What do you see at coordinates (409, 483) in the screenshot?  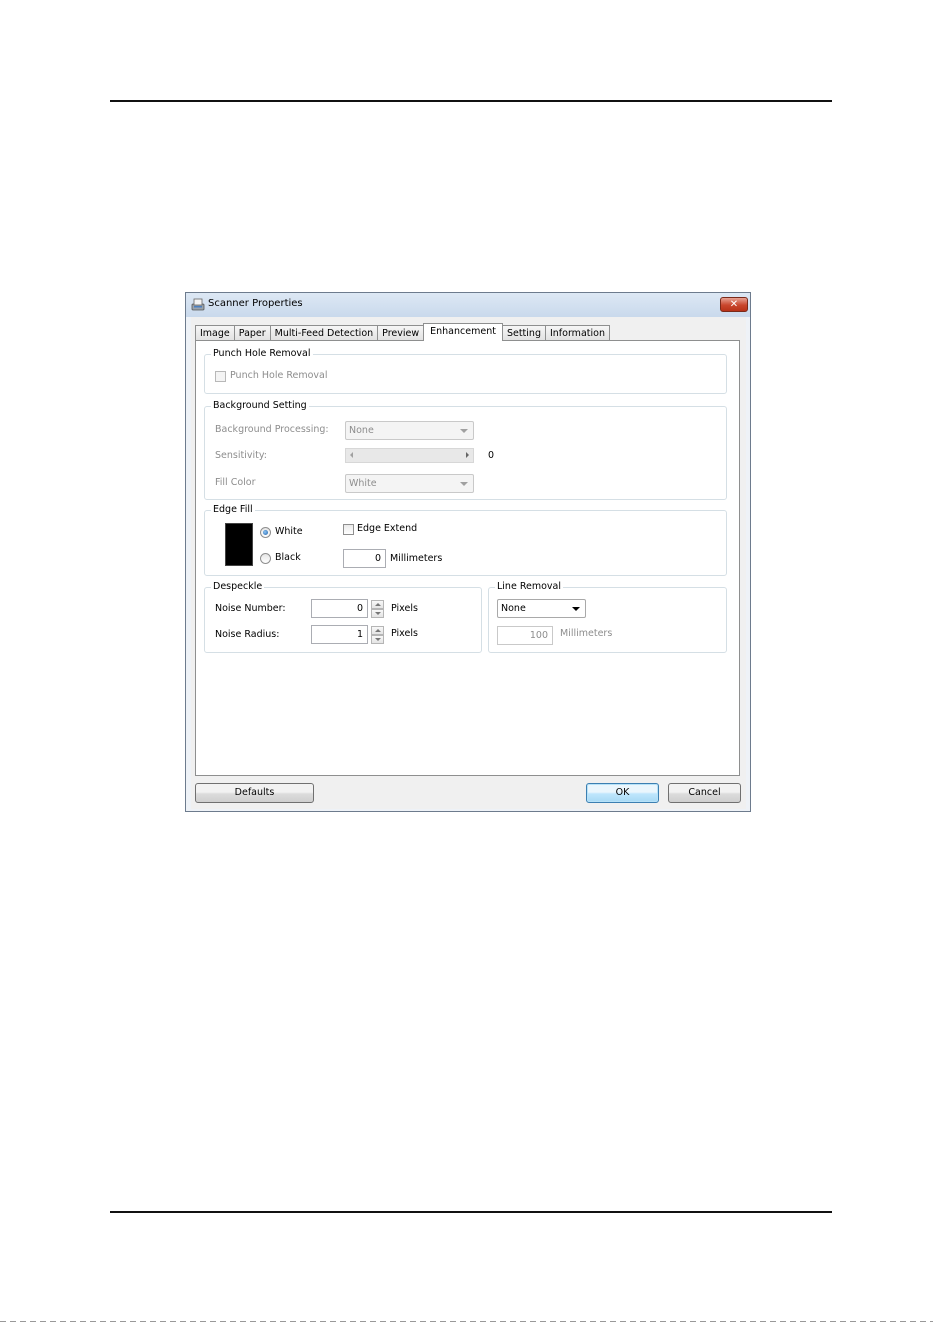 I see `fill-color-select: White` at bounding box center [409, 483].